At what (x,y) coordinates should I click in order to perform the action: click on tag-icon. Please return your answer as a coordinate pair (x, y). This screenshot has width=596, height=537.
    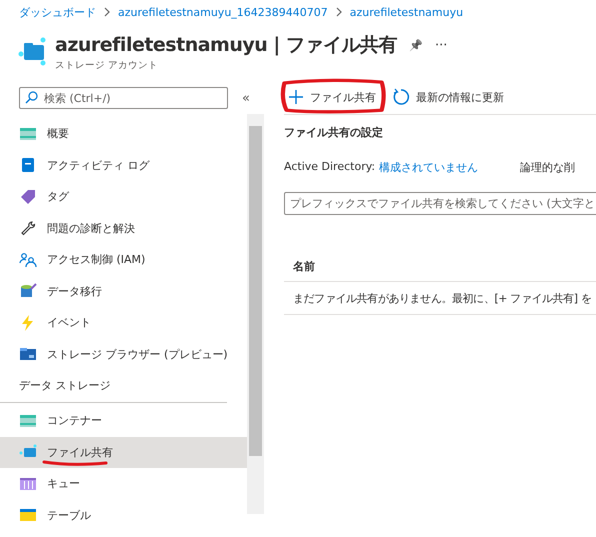
    Looking at the image, I should click on (28, 196).